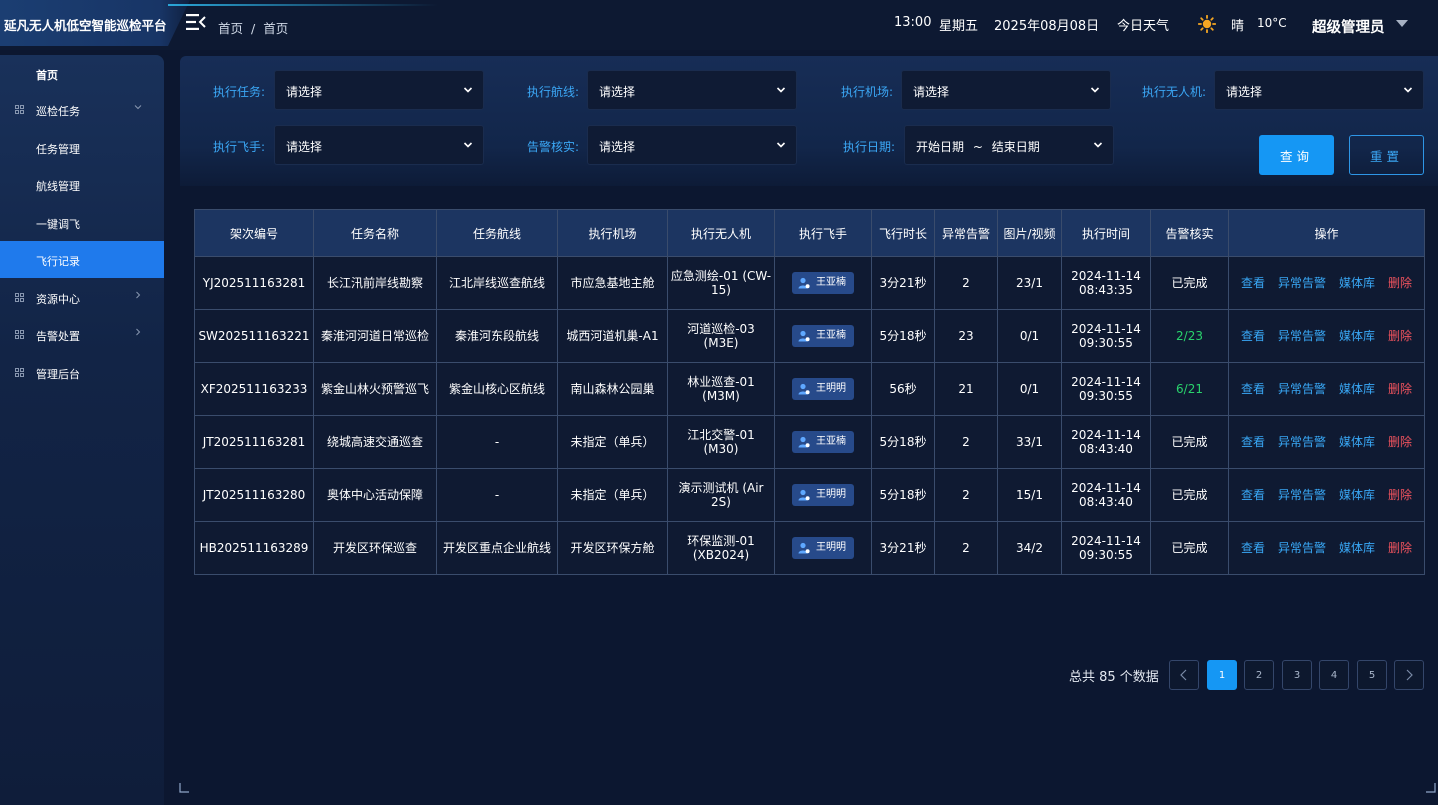 The height and width of the screenshot is (805, 1438). What do you see at coordinates (1222, 675) in the screenshot?
I see `page-button-1: 1` at bounding box center [1222, 675].